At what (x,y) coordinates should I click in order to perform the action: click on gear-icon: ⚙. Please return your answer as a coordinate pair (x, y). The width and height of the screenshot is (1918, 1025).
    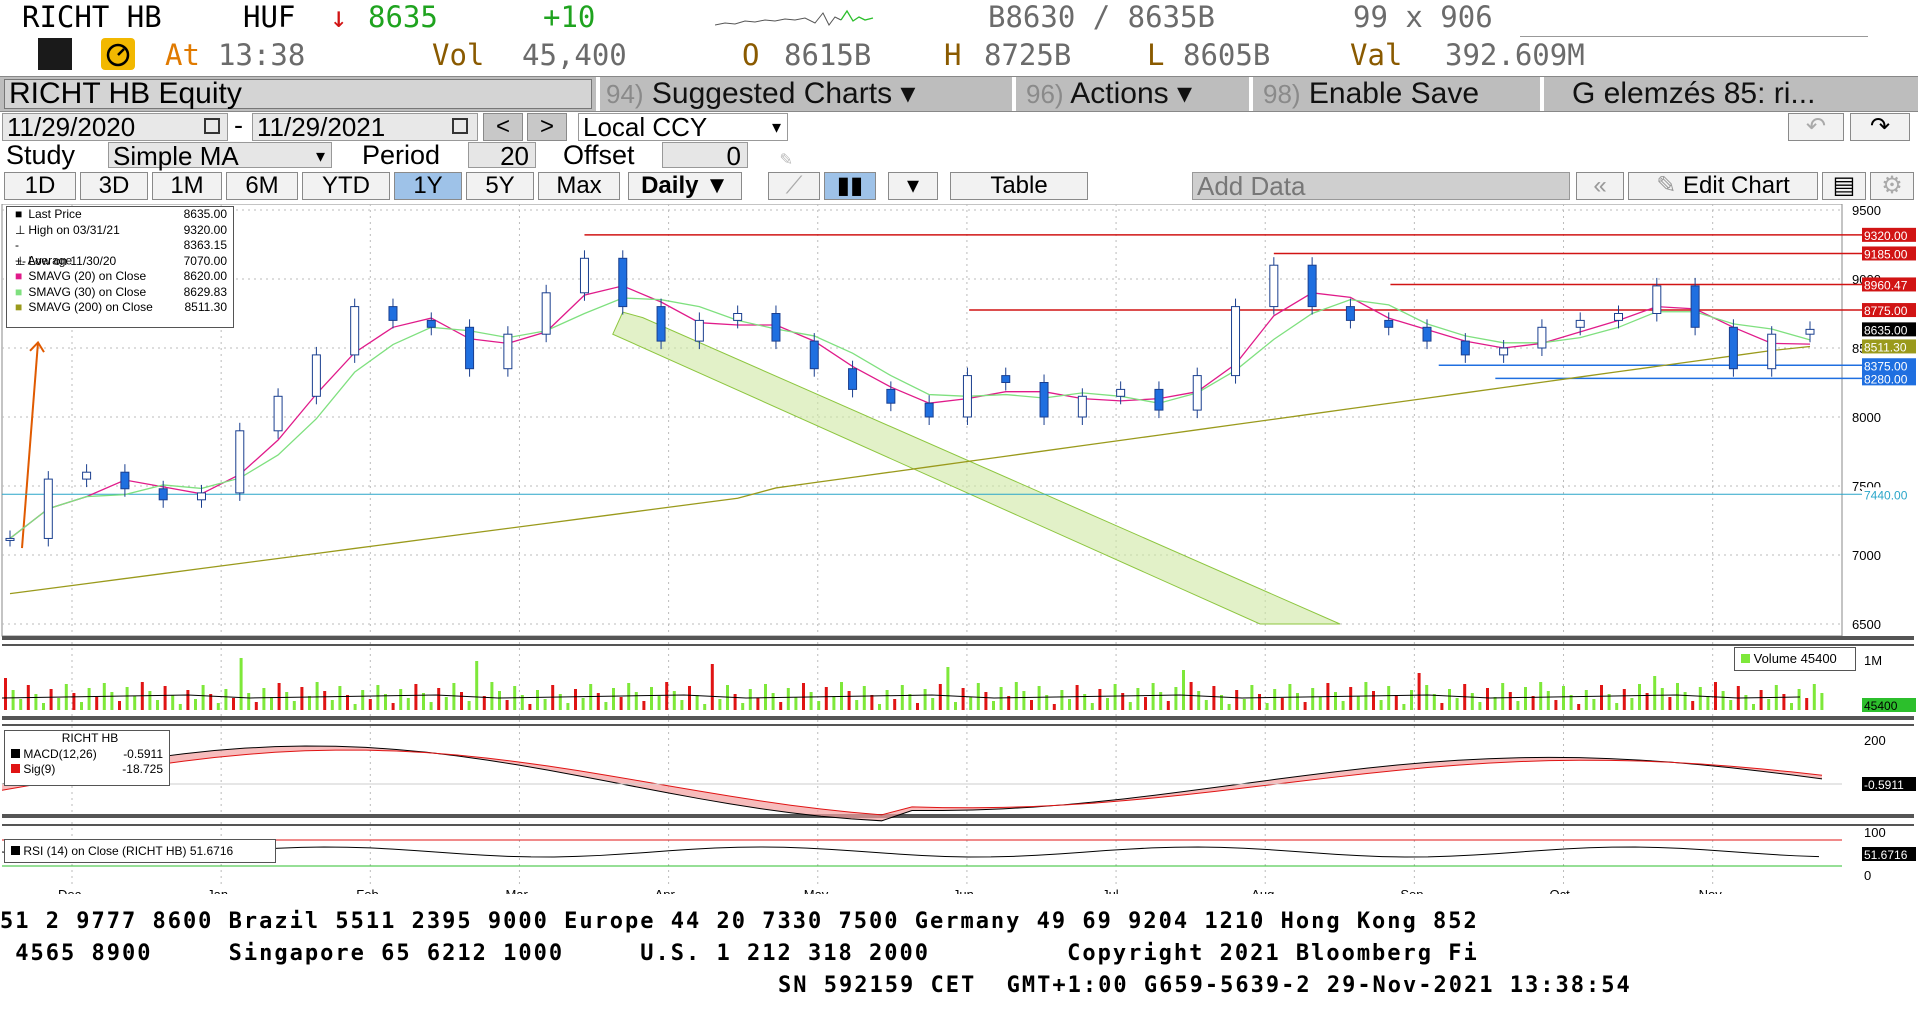
    Looking at the image, I should click on (1892, 186).